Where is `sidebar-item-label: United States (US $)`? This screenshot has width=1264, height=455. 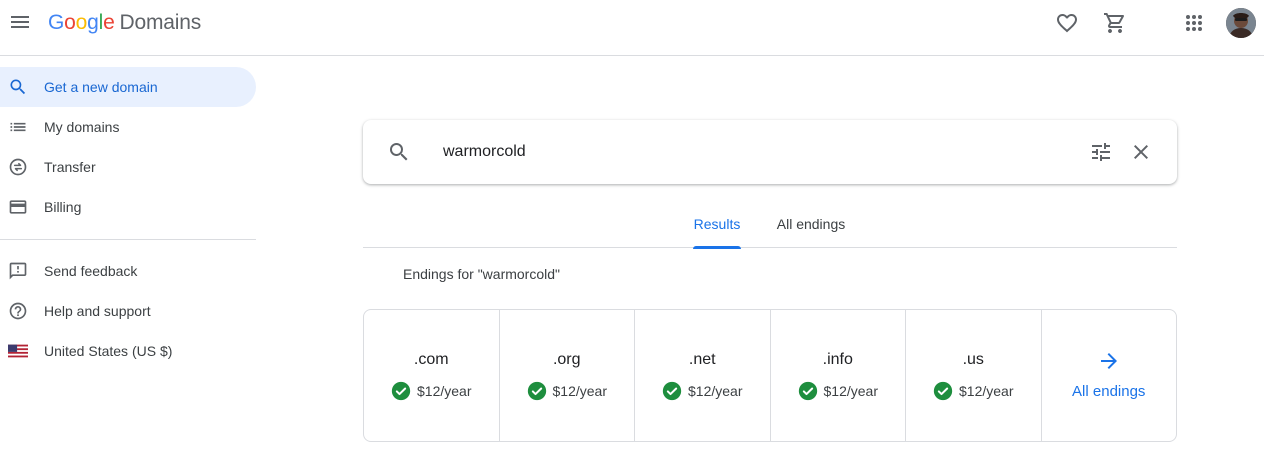
sidebar-item-label: United States (US $) is located at coordinates (108, 351).